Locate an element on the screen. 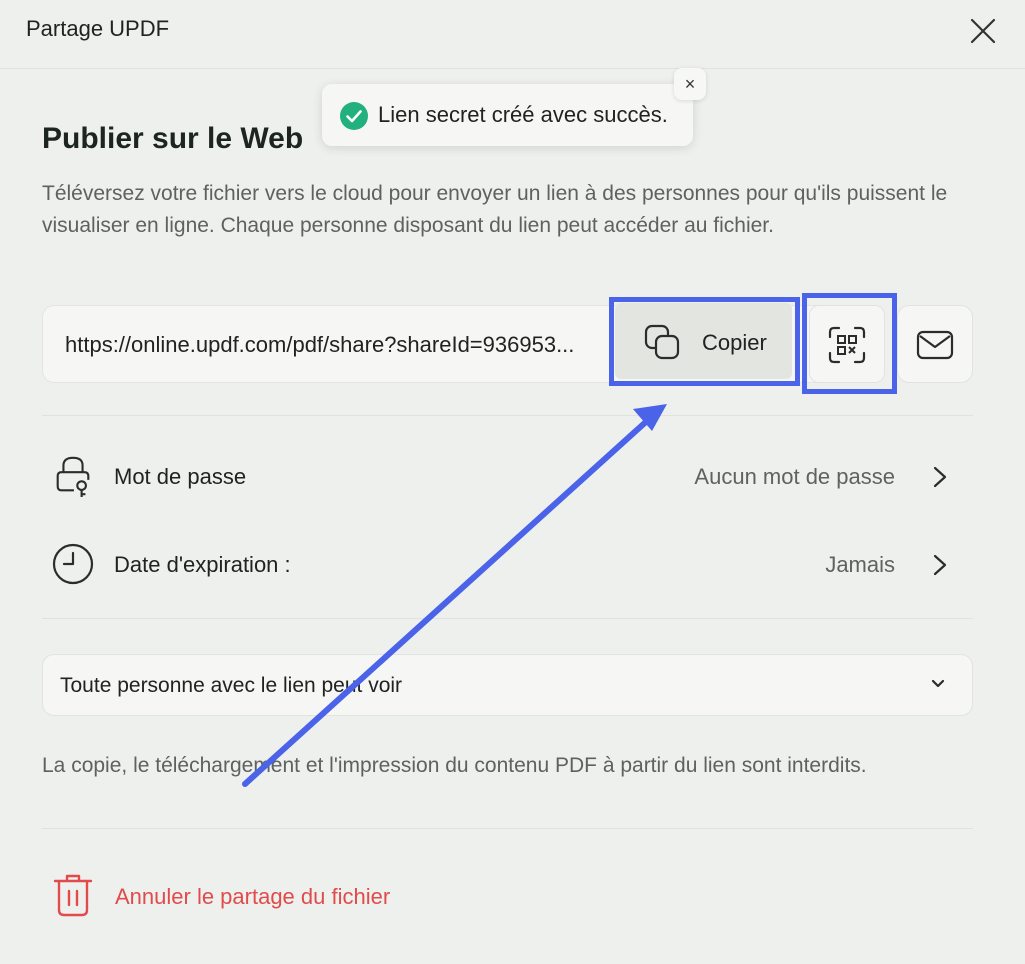  password-setting-row: Mot de passe Aucun mot de passe is located at coordinates (507, 476).